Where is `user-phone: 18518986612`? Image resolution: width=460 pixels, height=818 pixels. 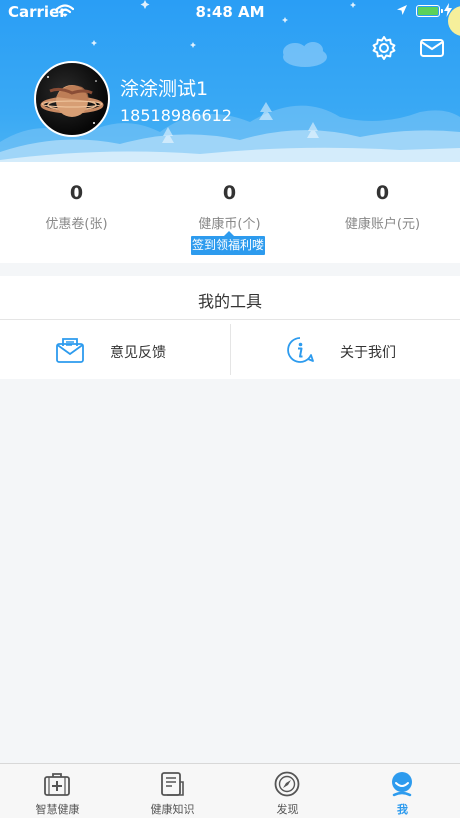
user-phone: 18518986612 is located at coordinates (176, 115).